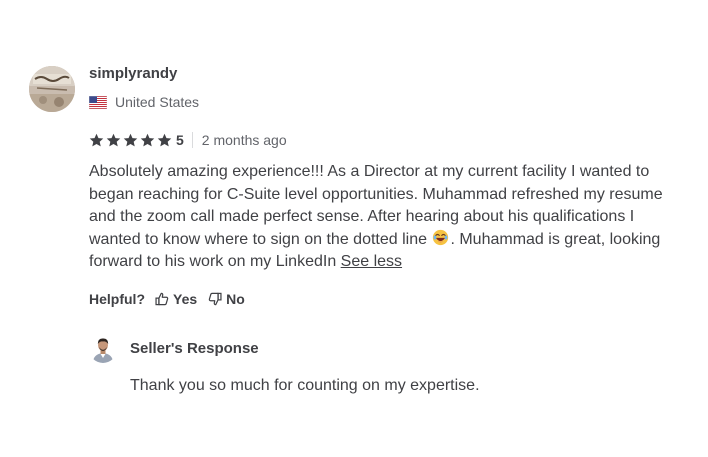  Describe the element at coordinates (98, 102) in the screenshot. I see `us-flag-icon` at that location.